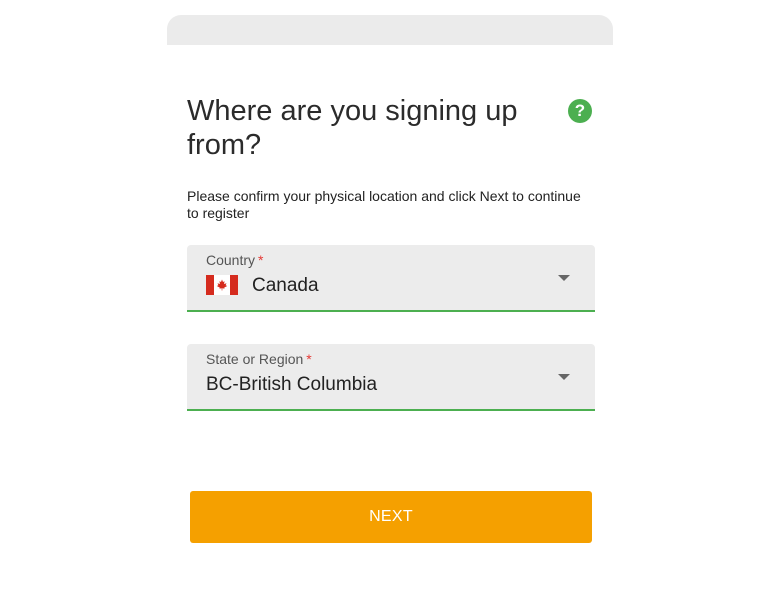  I want to click on country-select: Country * Canada, so click(391, 278).